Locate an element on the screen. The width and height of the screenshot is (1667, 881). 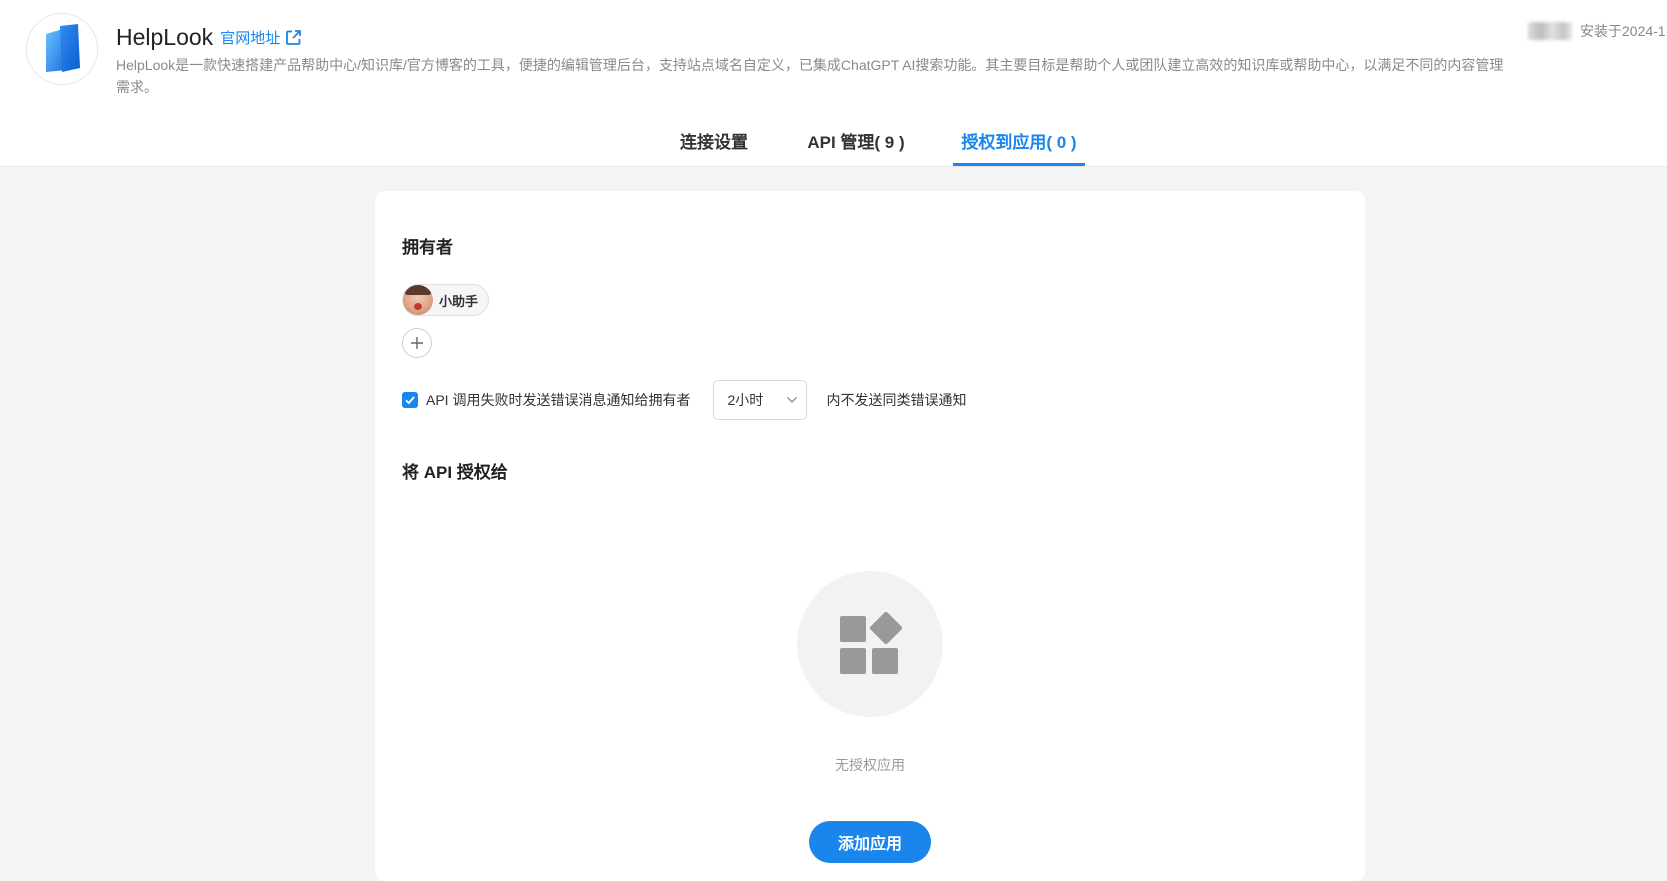
grant-api-title: 将 API 授权给 is located at coordinates (455, 472).